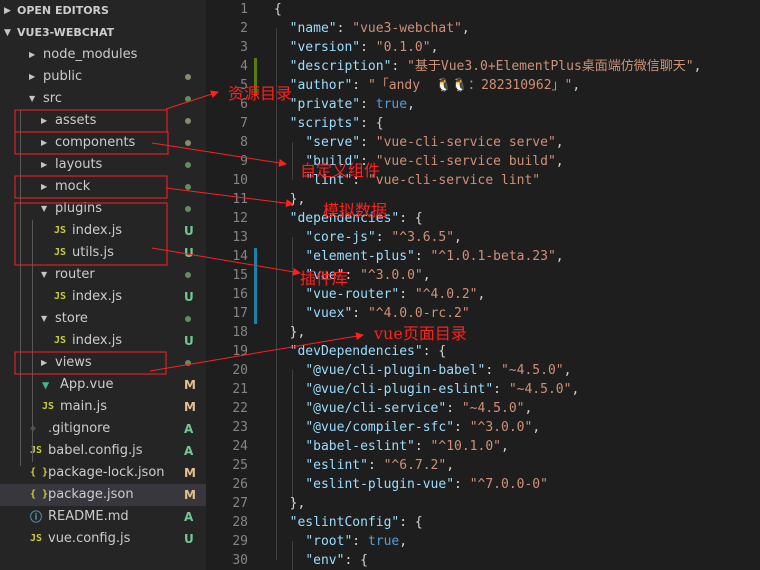  I want to click on line-number: 12, so click(240, 218).